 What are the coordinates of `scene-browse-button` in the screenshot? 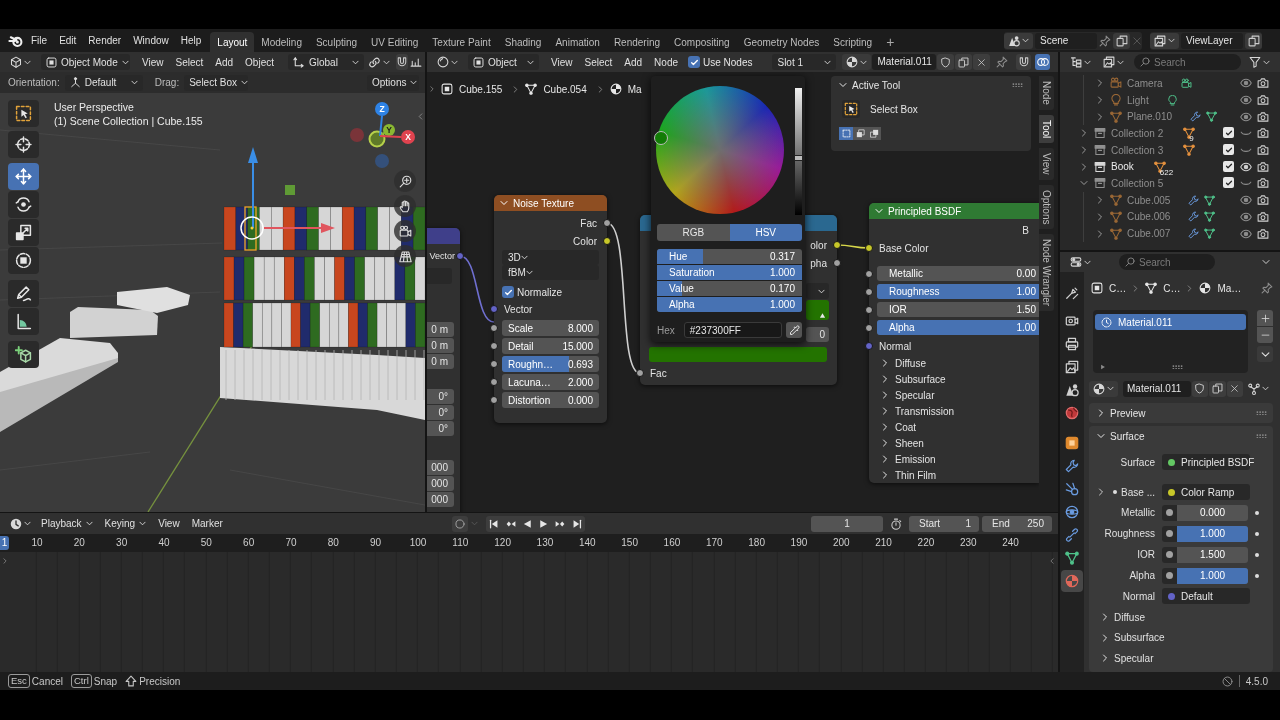 It's located at (1018, 40).